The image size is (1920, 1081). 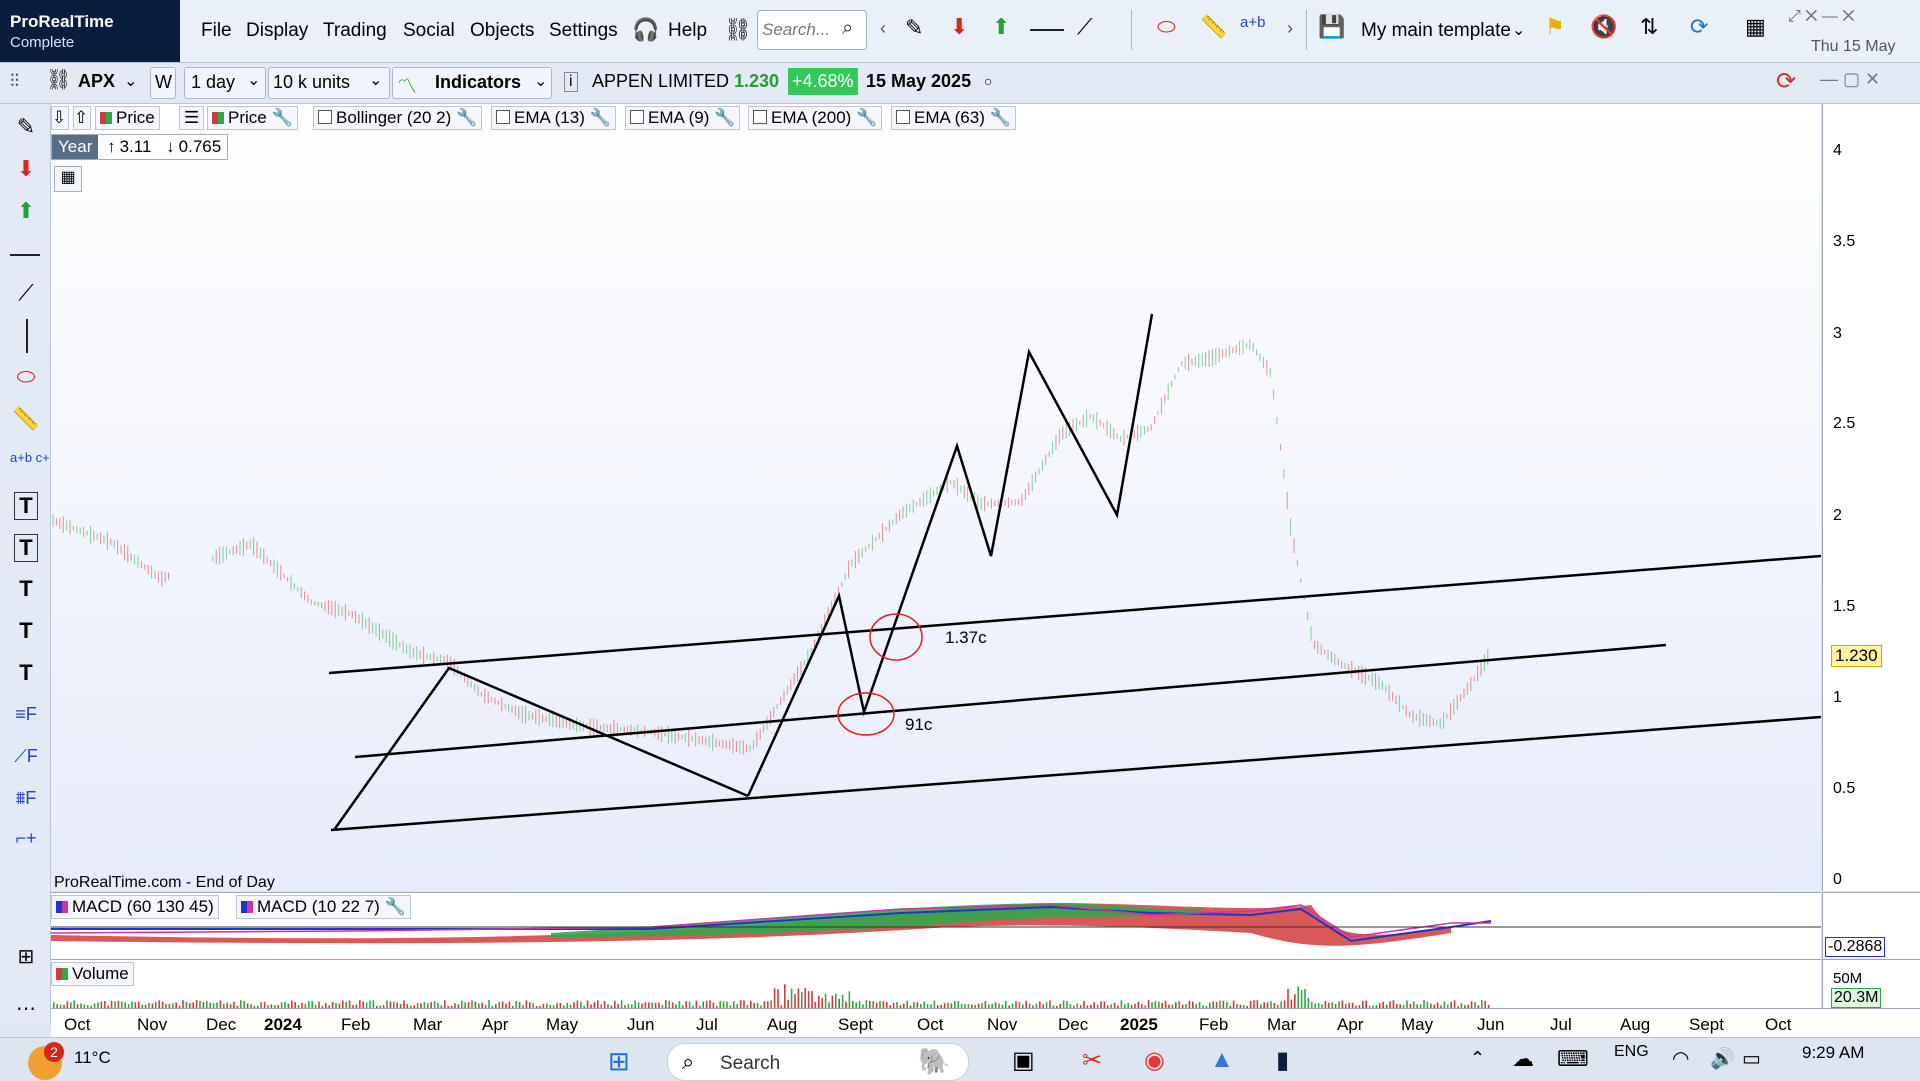 I want to click on keyboard-icon: ⌨, so click(x=1573, y=1059).